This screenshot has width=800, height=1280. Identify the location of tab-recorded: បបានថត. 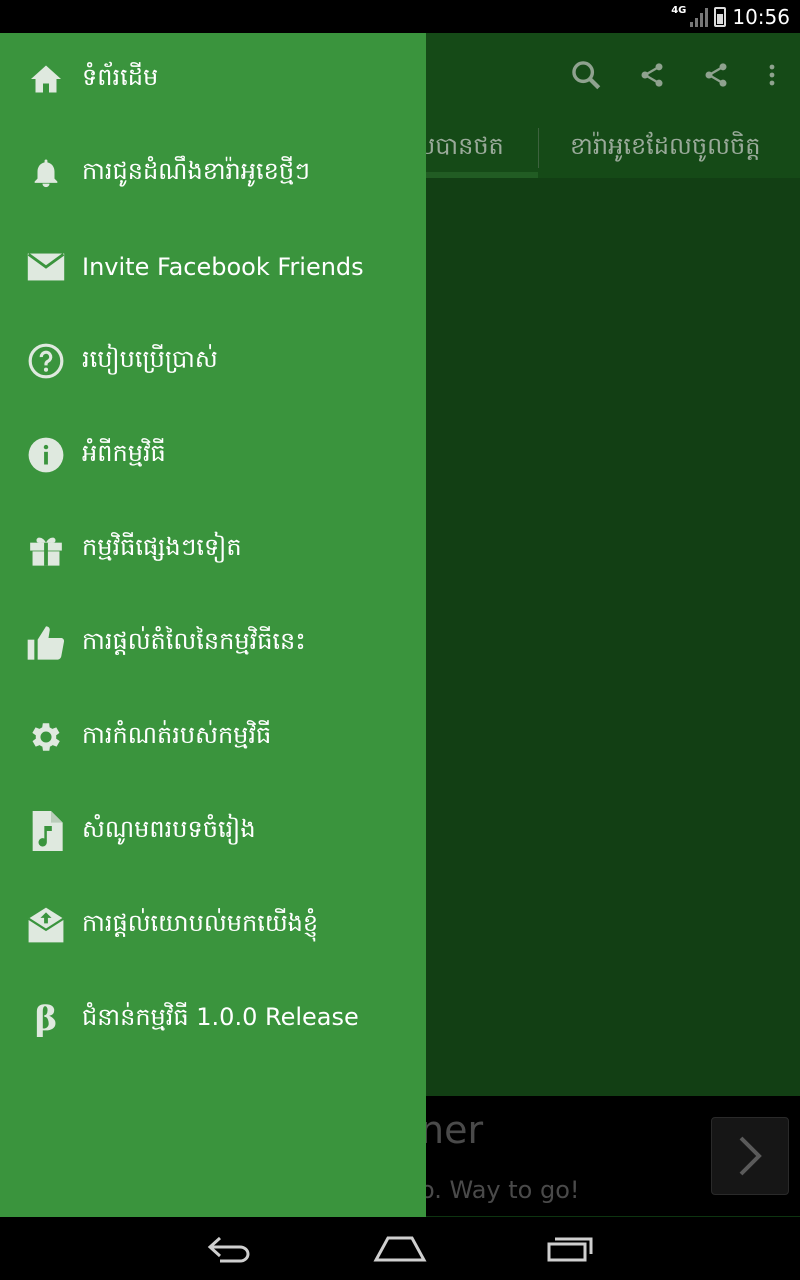
(462, 148).